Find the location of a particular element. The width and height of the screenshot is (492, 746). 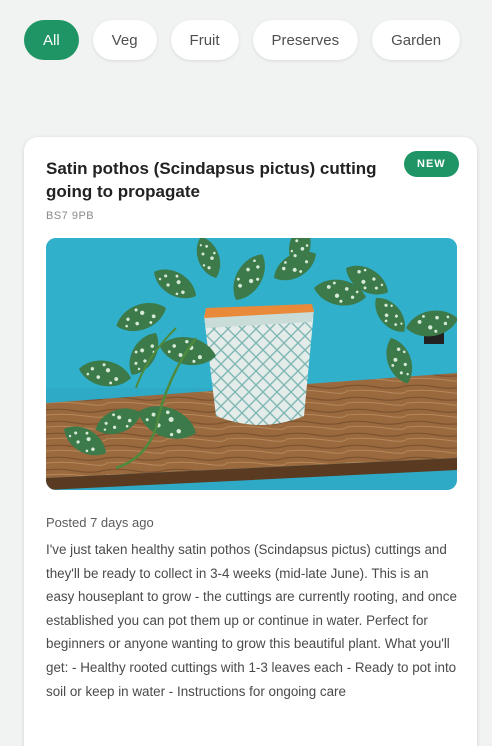

filter-chip-all: All is located at coordinates (51, 40).